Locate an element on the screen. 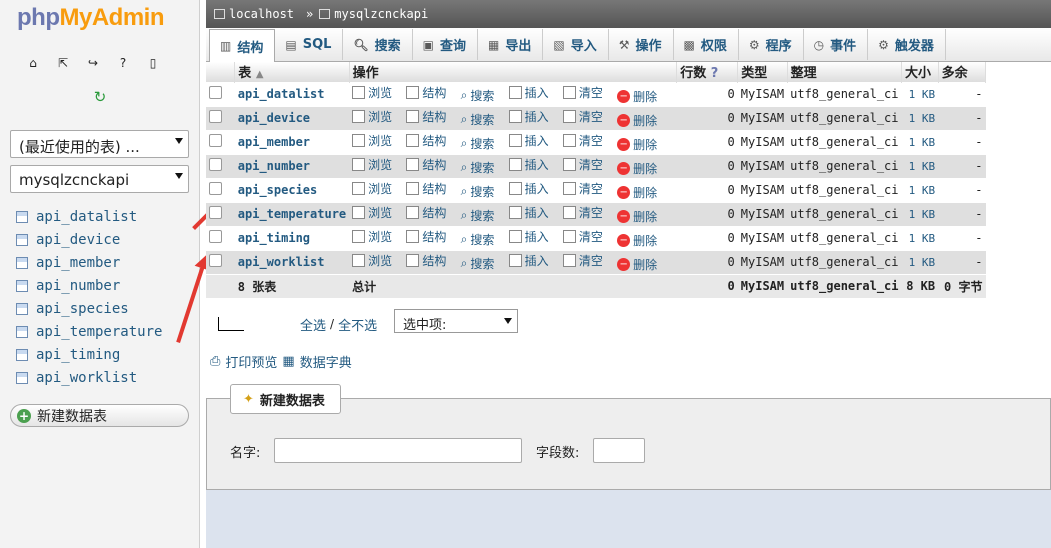 This screenshot has width=1051, height=548. table-list-item: api_member is located at coordinates (89, 262).